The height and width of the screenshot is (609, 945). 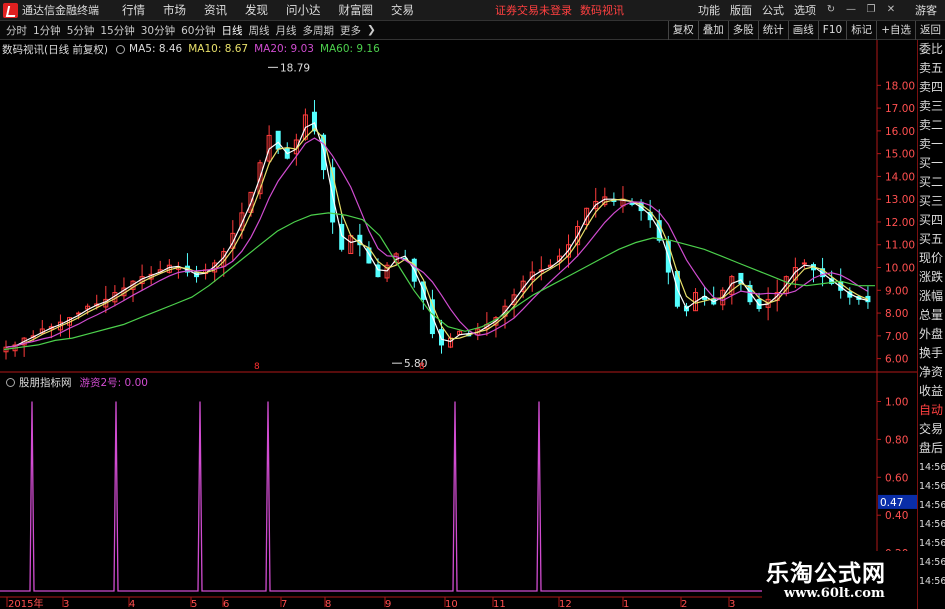 I want to click on sidebar-item-21: 盘后, so click(x=931, y=448).